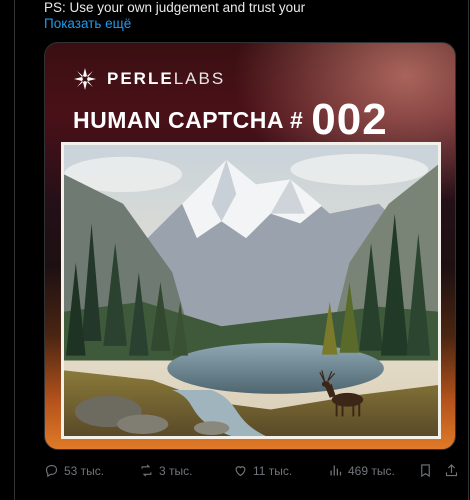  Describe the element at coordinates (85, 79) in the screenshot. I see `perle-logo-icon` at that location.